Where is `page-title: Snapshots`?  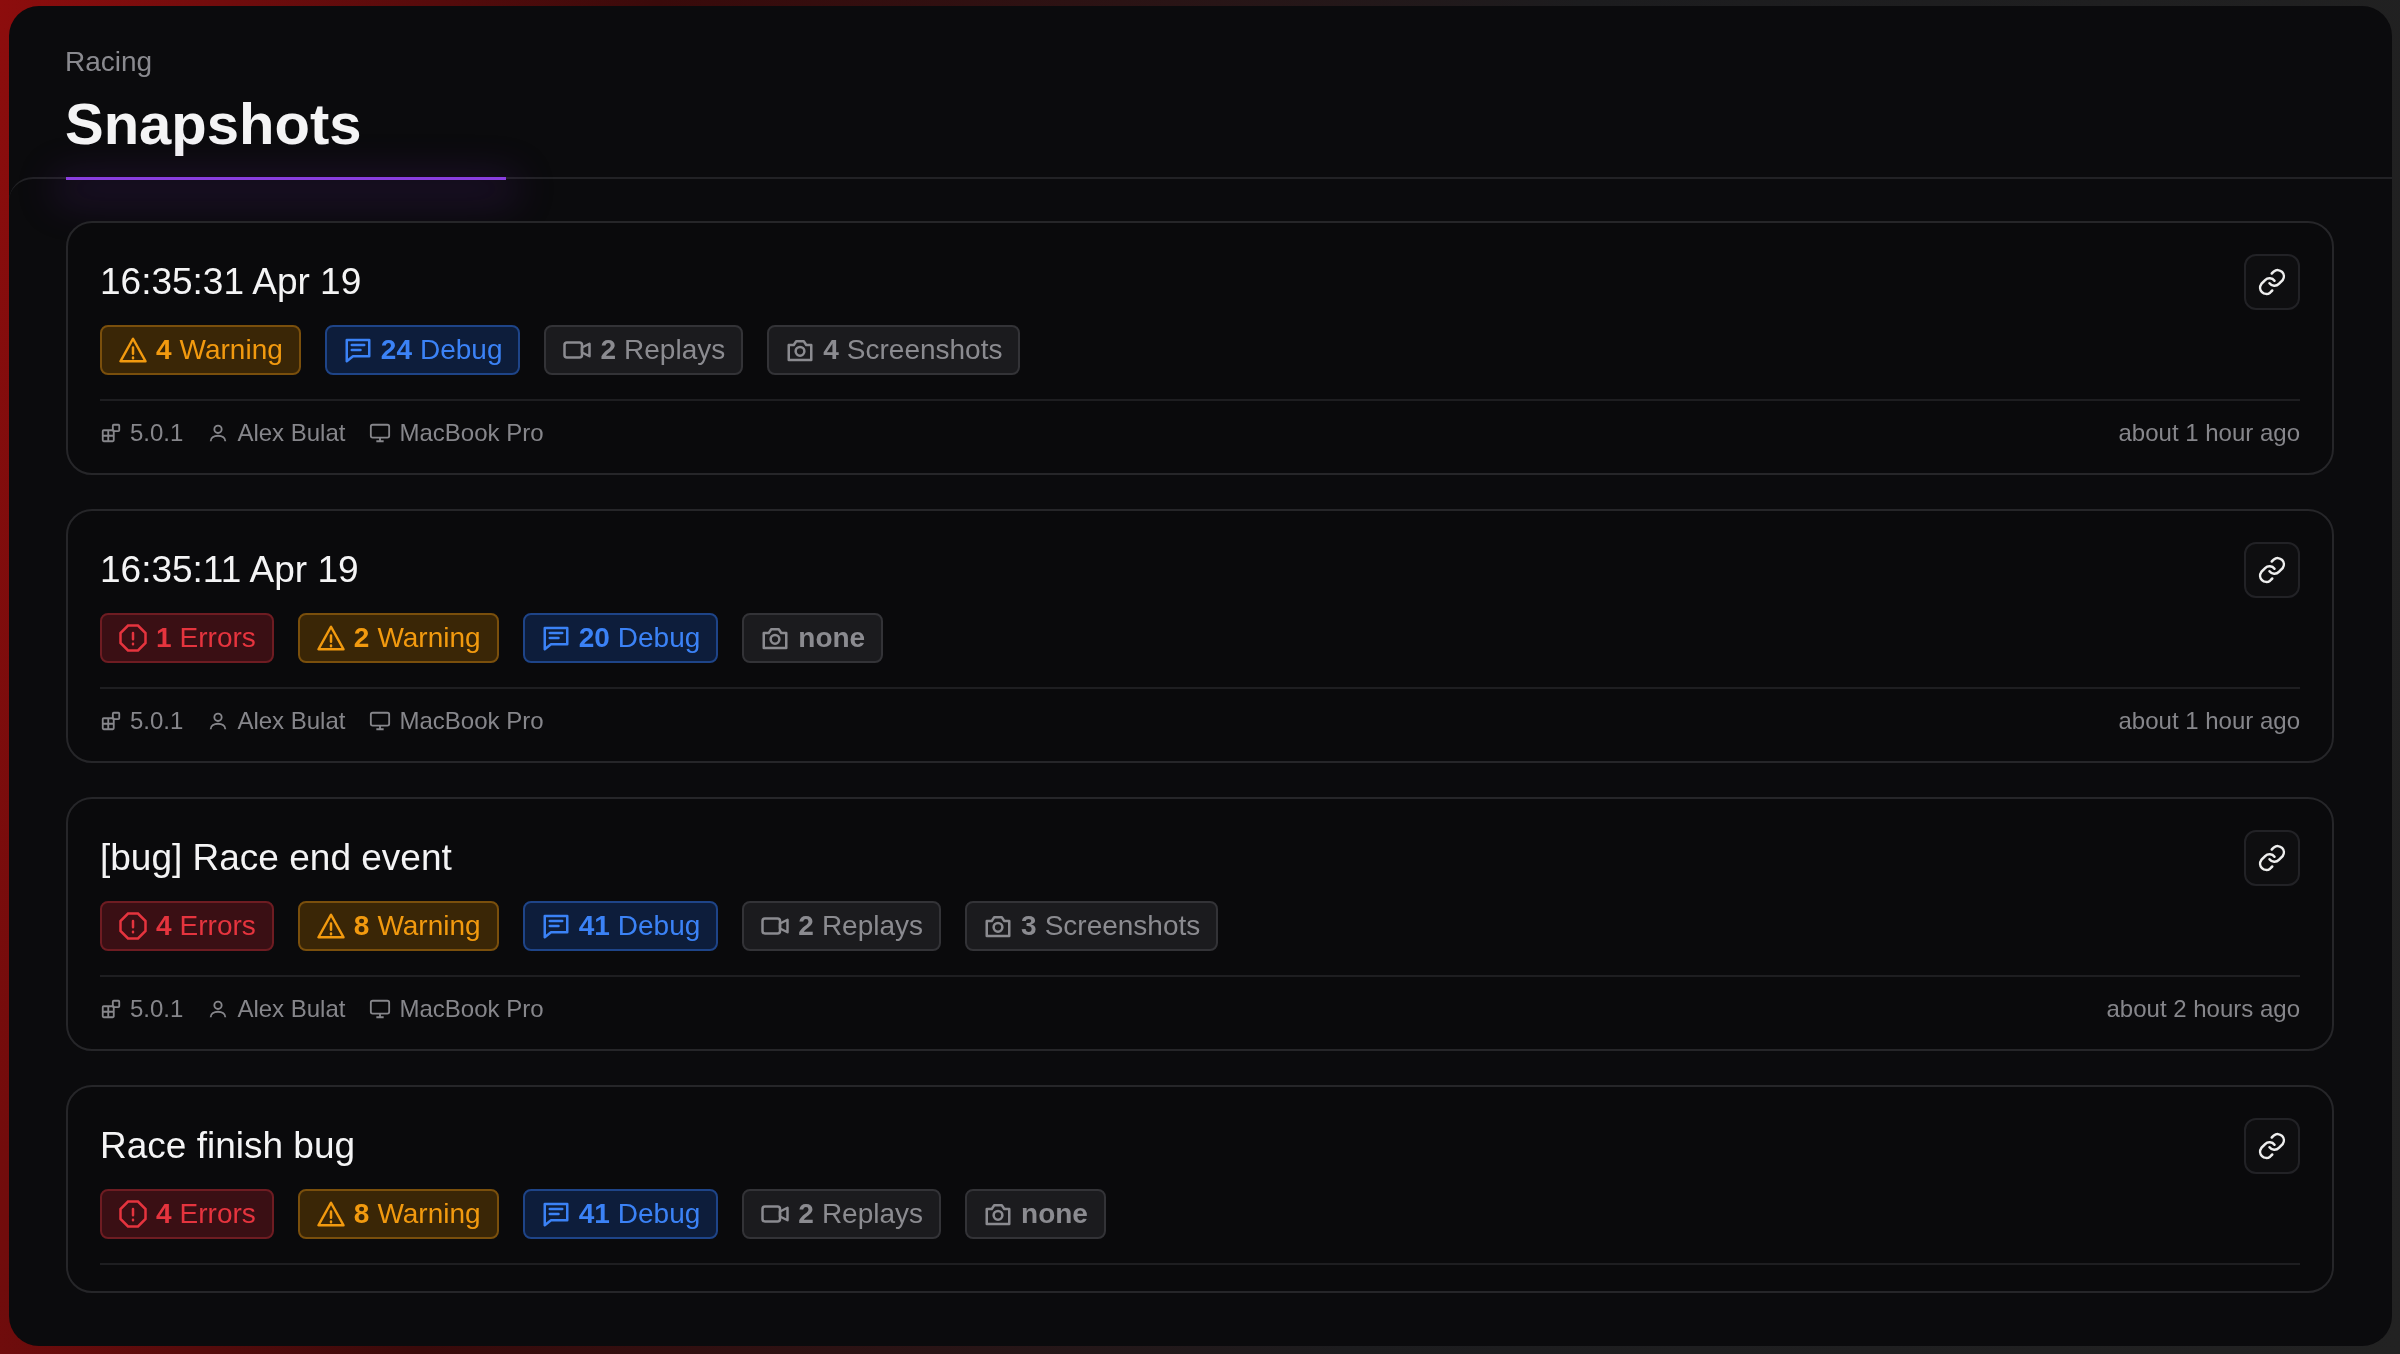
page-title: Snapshots is located at coordinates (214, 123).